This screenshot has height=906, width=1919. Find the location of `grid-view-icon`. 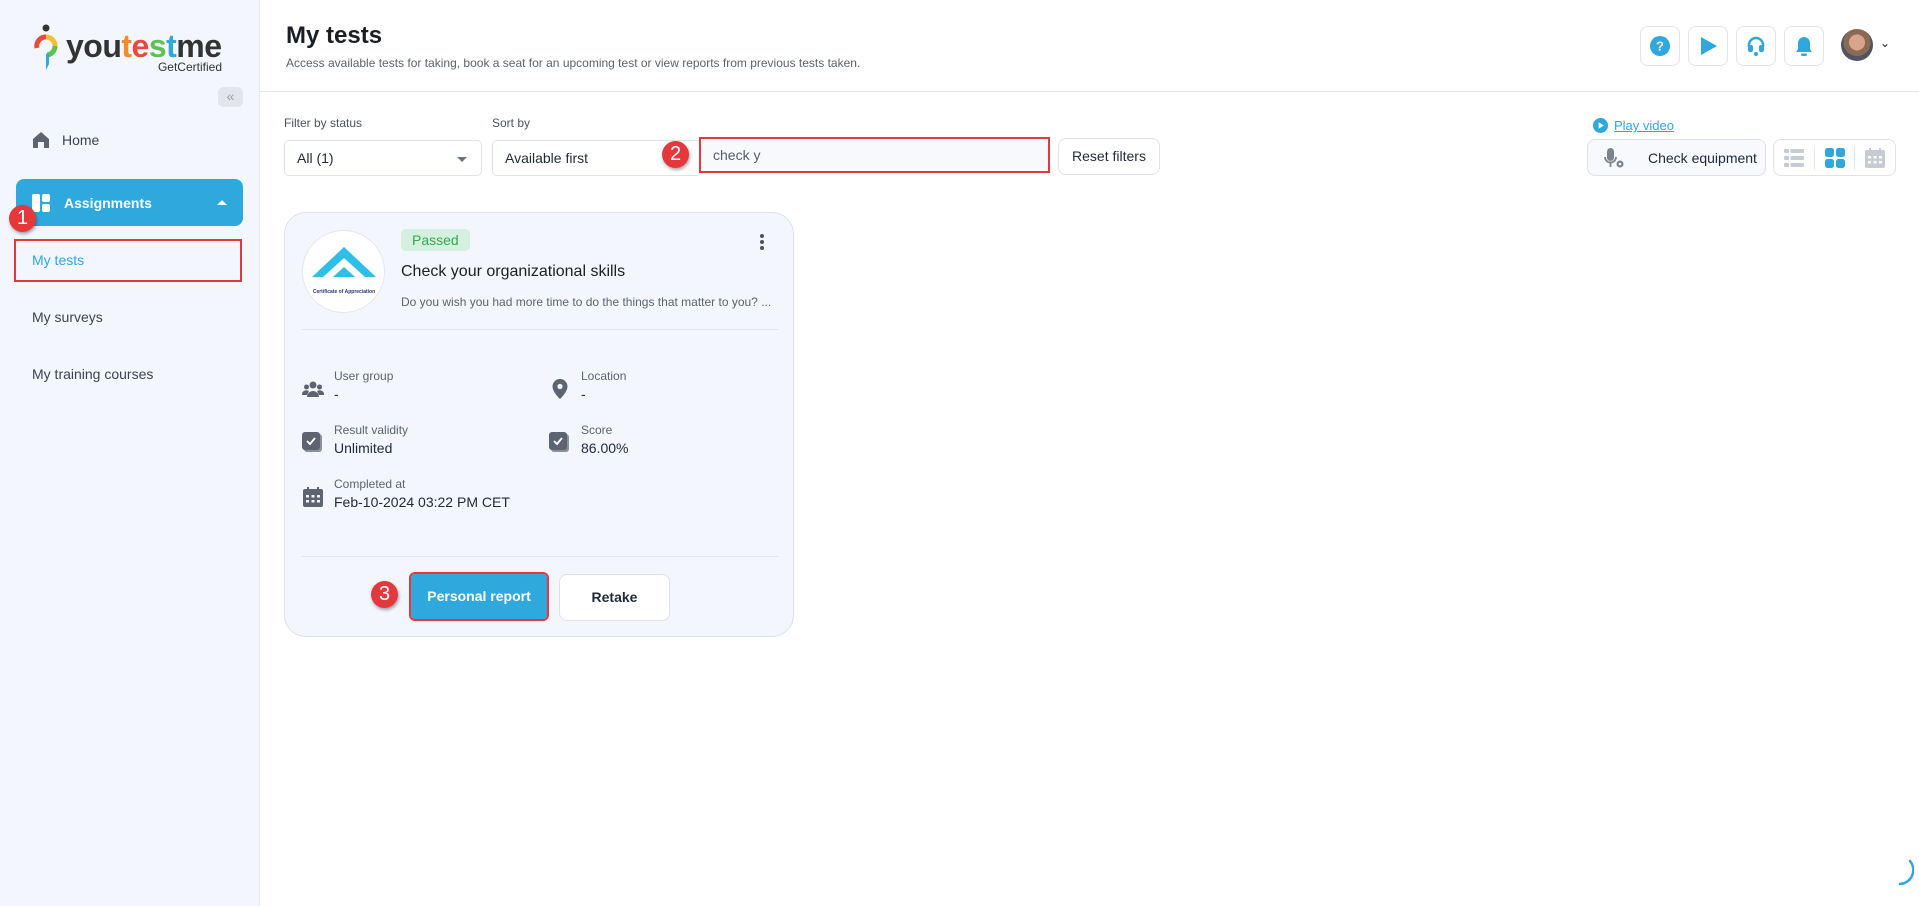

grid-view-icon is located at coordinates (1834, 157).